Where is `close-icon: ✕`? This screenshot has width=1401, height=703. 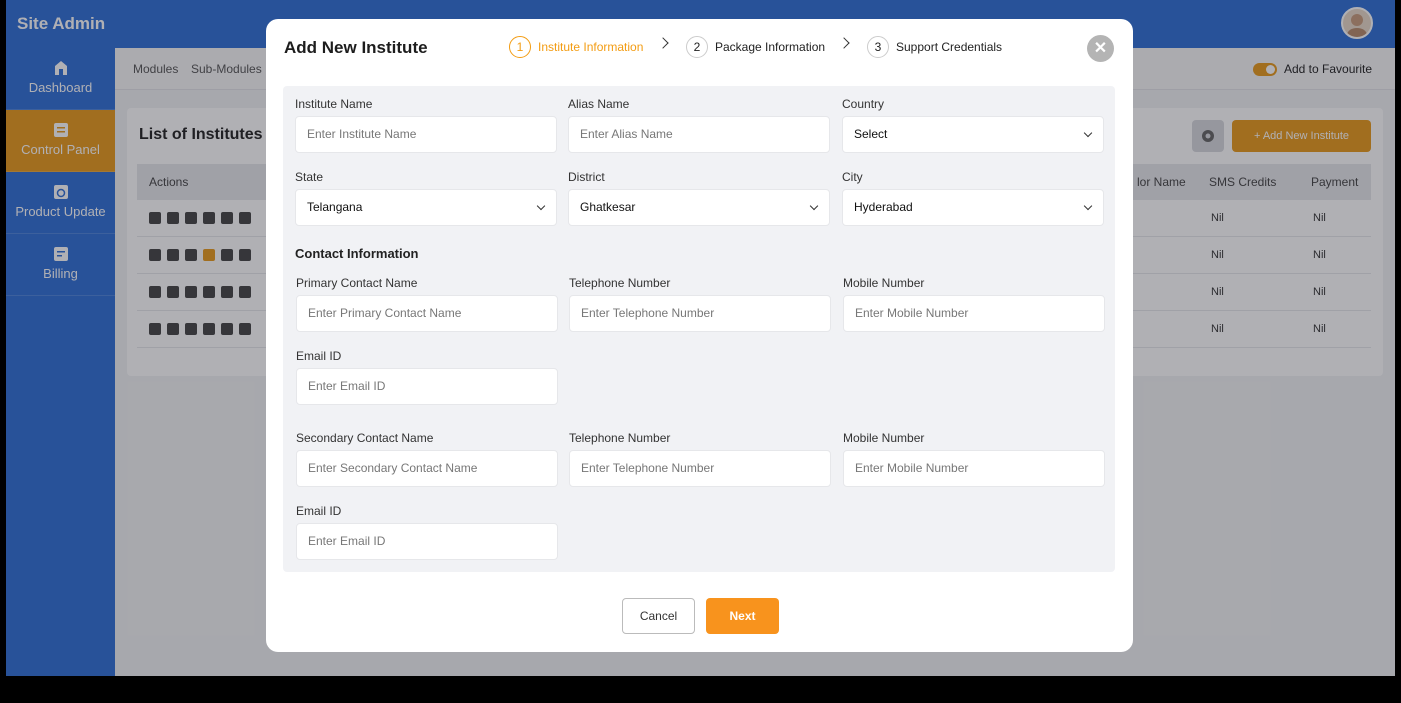 close-icon: ✕ is located at coordinates (1100, 48).